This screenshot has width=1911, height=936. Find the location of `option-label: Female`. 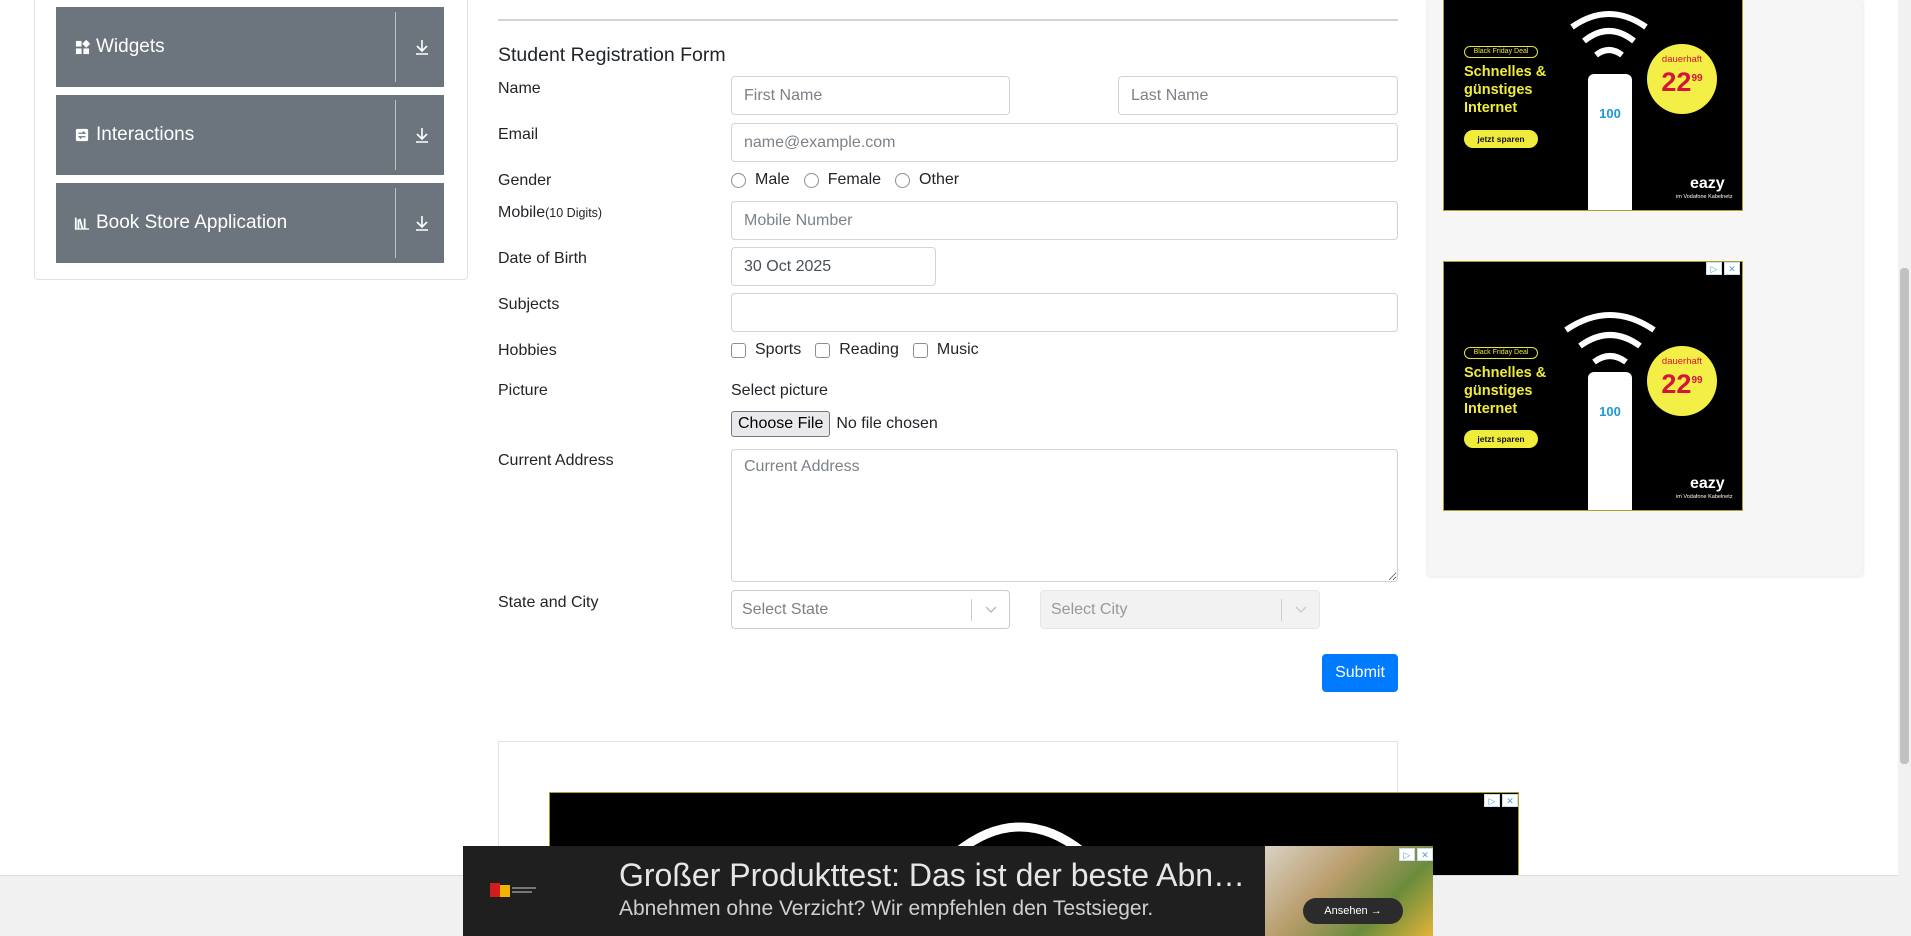

option-label: Female is located at coordinates (854, 179).